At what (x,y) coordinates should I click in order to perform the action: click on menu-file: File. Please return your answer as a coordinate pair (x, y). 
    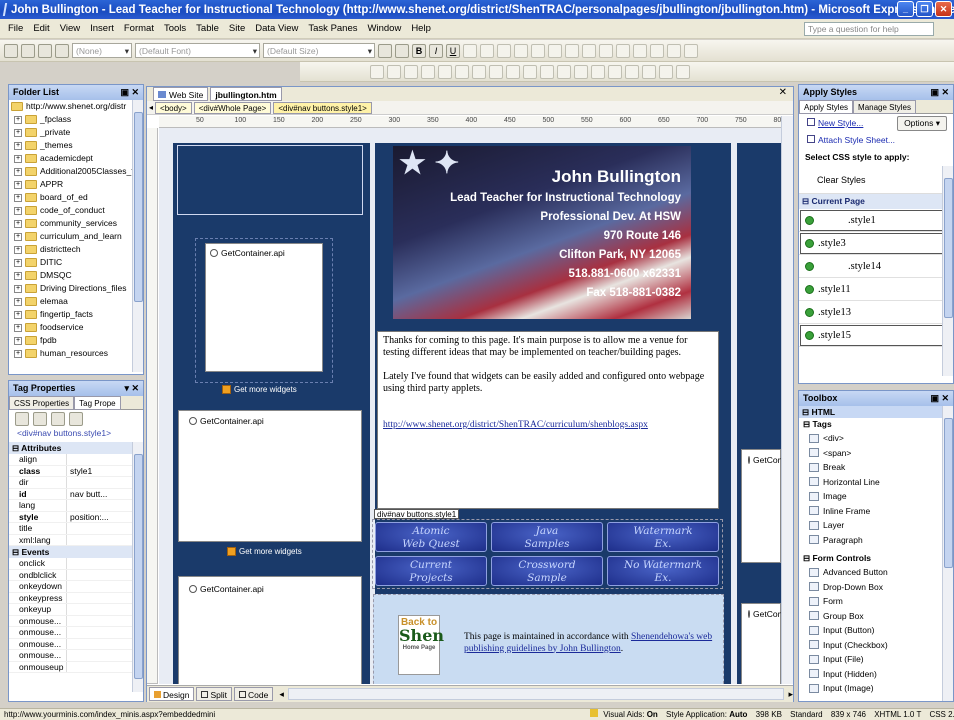
    Looking at the image, I should click on (15, 28).